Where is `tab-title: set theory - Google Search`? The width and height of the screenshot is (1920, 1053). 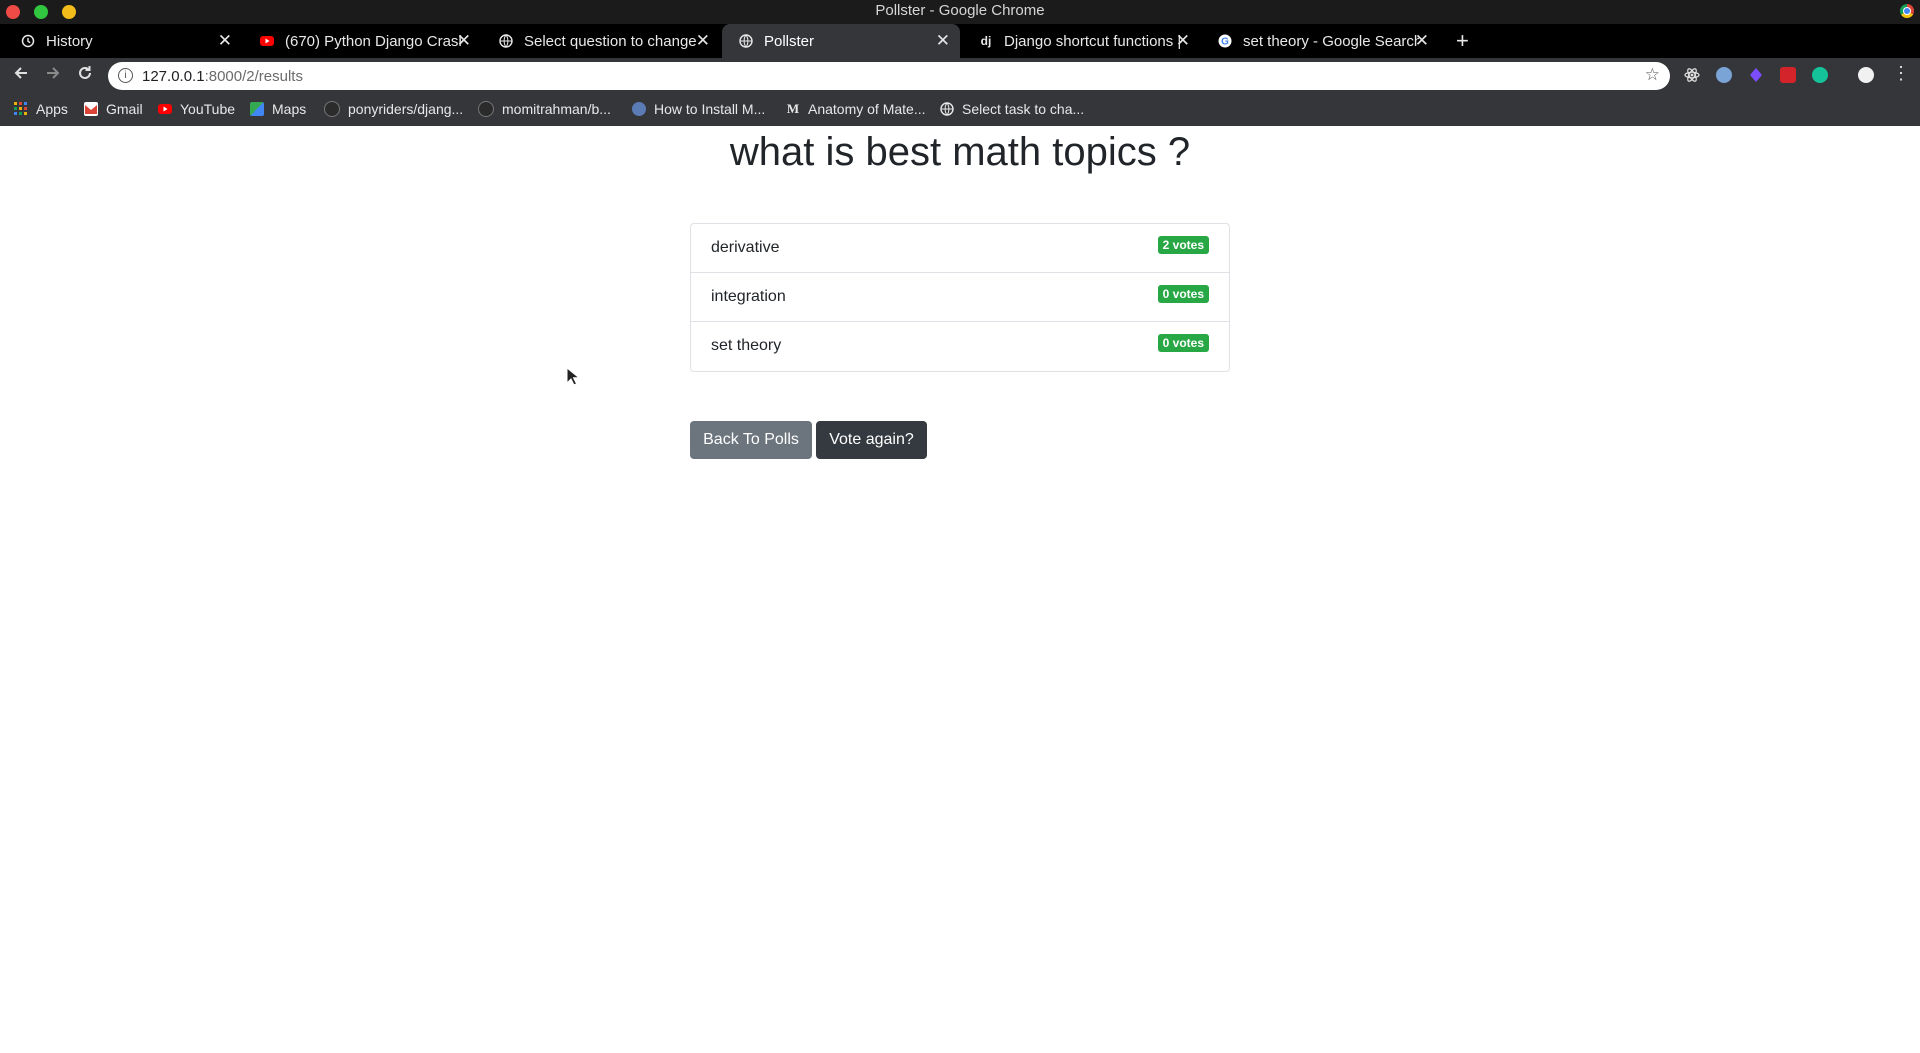
tab-title: set theory - Google Search is located at coordinates (1331, 41).